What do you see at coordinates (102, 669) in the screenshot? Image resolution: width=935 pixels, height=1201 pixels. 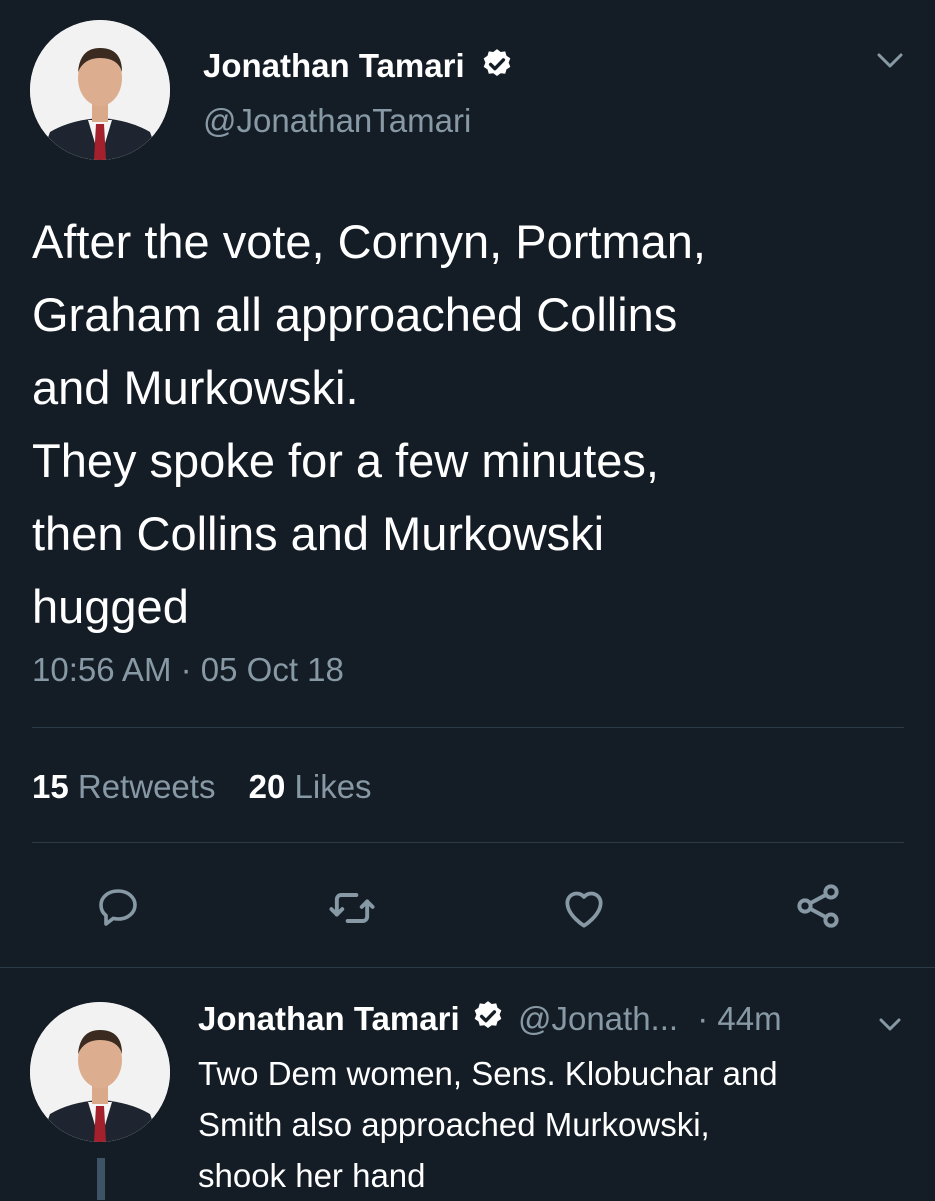 I see `tweet-time: 10:56 AM` at bounding box center [102, 669].